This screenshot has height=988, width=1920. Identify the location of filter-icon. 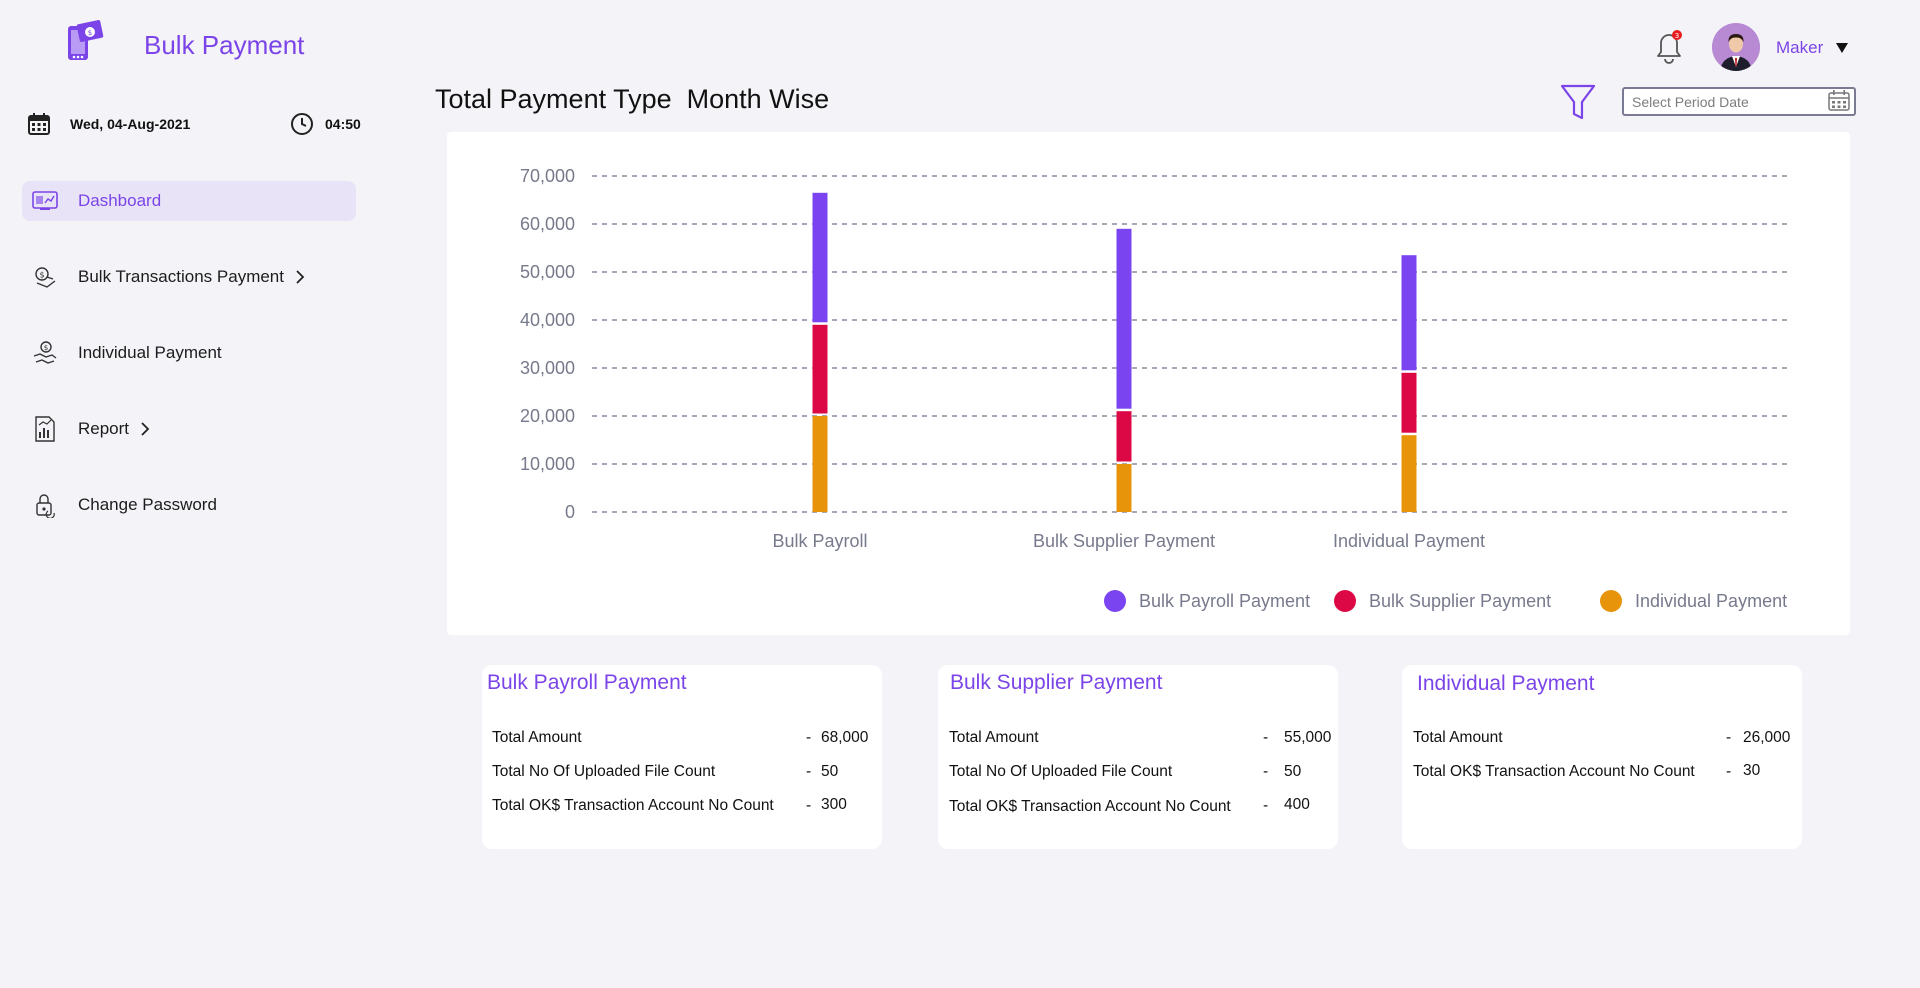
(1578, 103).